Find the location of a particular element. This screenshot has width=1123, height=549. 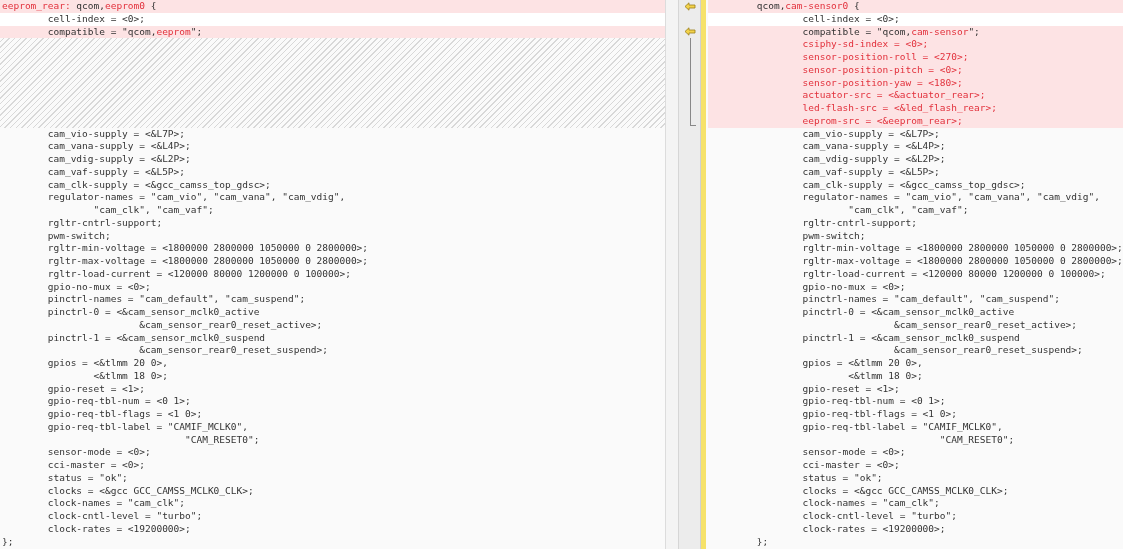

code-line: eeprom_rear: qcom,eeprom0 { is located at coordinates (79, 6).